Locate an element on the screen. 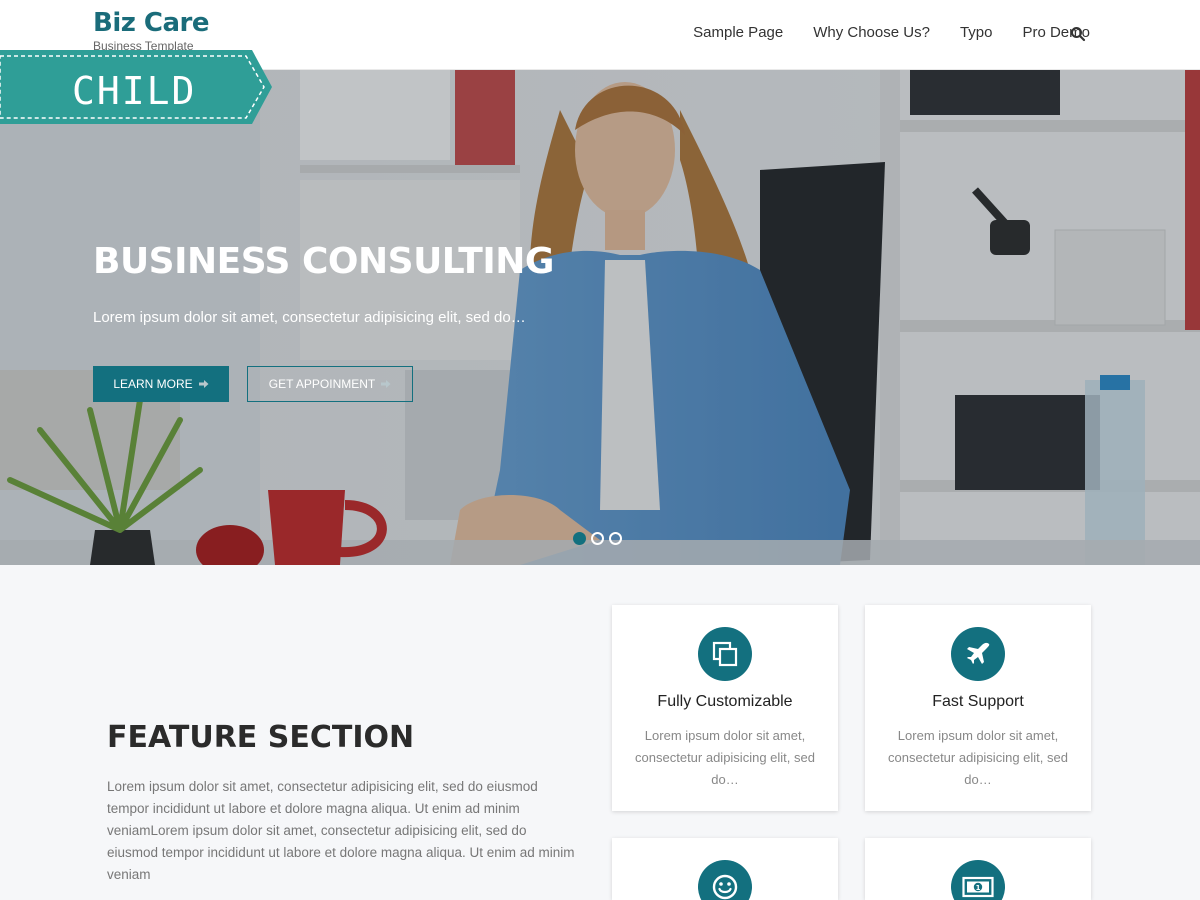 The width and height of the screenshot is (1200, 900). site-logo: Biz Care Business Template is located at coordinates (151, 30).